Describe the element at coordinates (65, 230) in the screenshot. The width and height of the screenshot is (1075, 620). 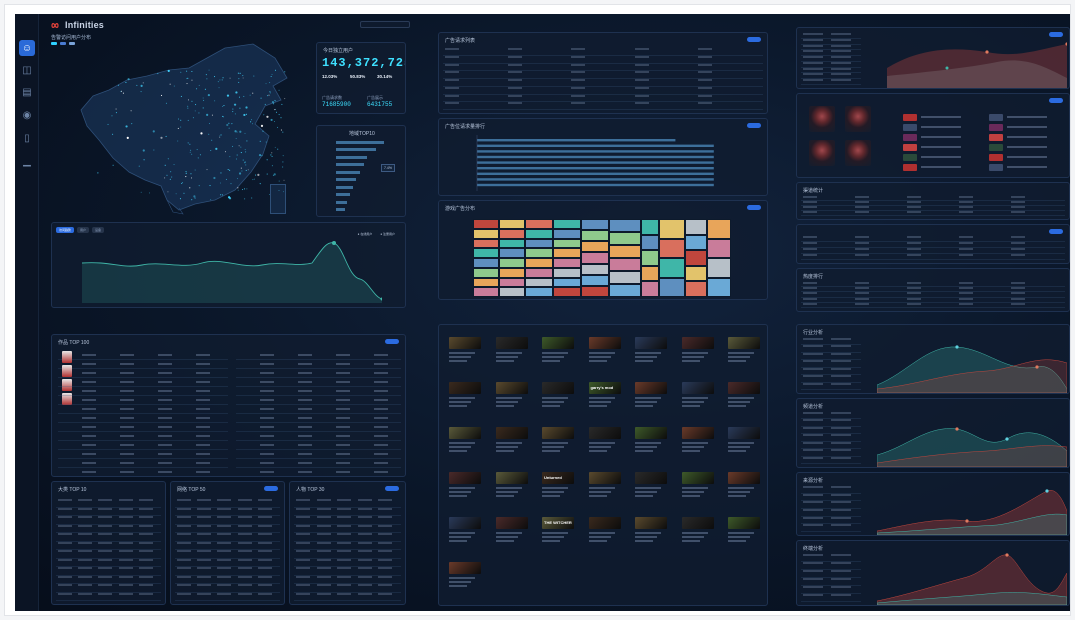
I see `tab-trend: 访问趋势` at that location.